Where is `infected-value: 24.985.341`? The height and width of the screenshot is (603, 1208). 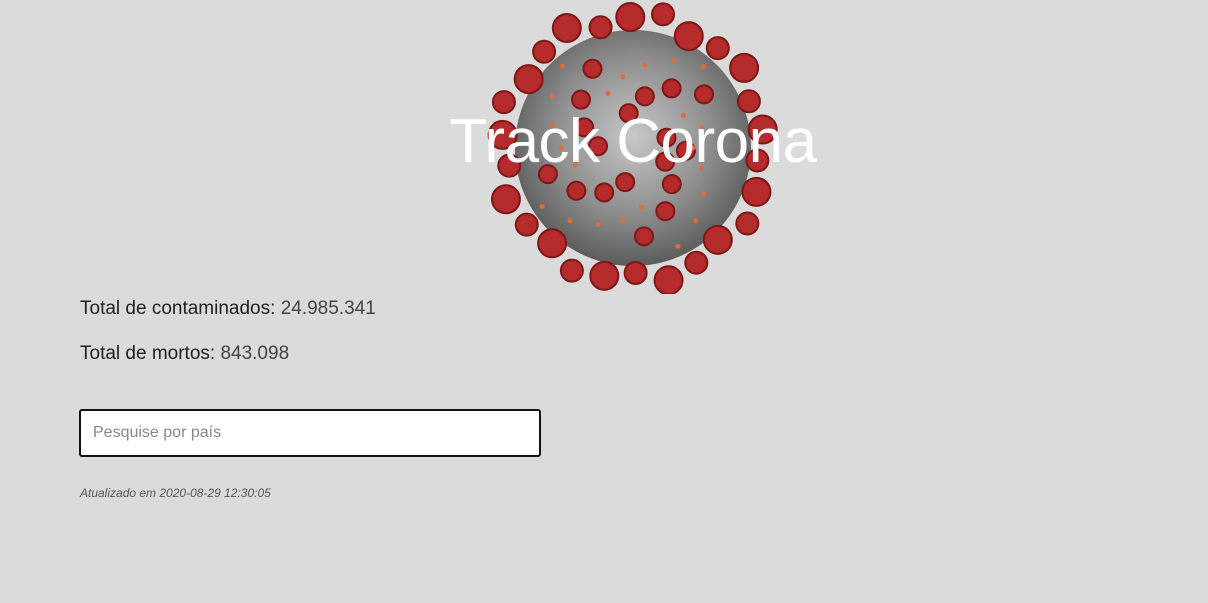
infected-value: 24.985.341 is located at coordinates (328, 308).